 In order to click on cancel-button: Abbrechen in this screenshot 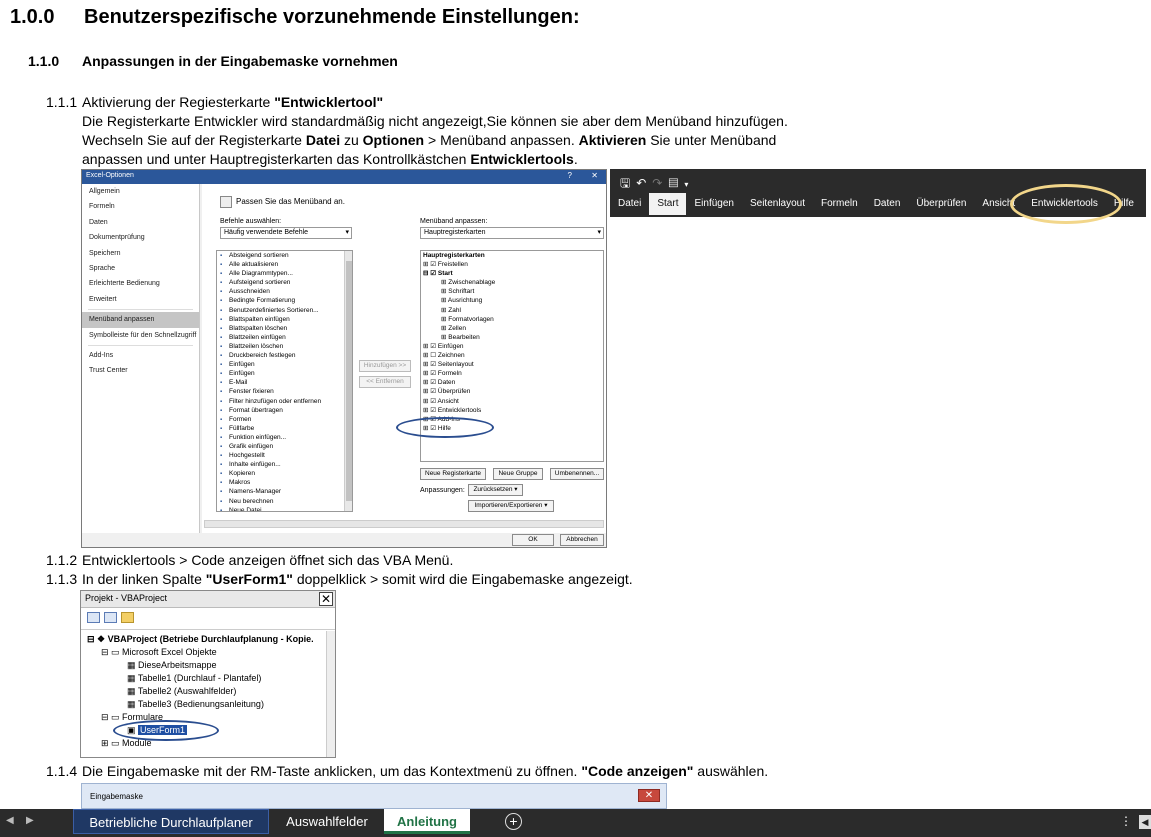, I will do `click(582, 540)`.